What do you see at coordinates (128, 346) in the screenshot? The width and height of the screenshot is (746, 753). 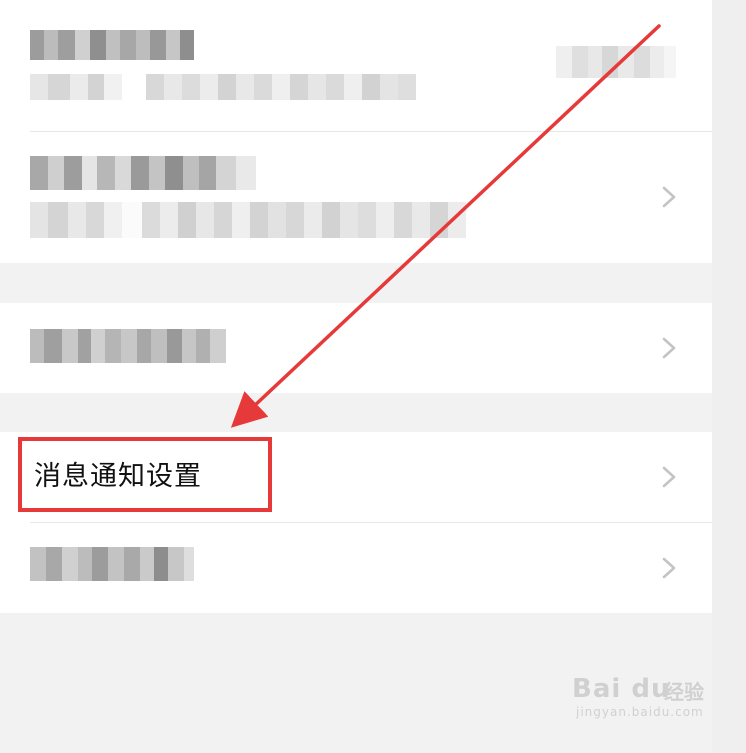 I see `redacted-row-title` at bounding box center [128, 346].